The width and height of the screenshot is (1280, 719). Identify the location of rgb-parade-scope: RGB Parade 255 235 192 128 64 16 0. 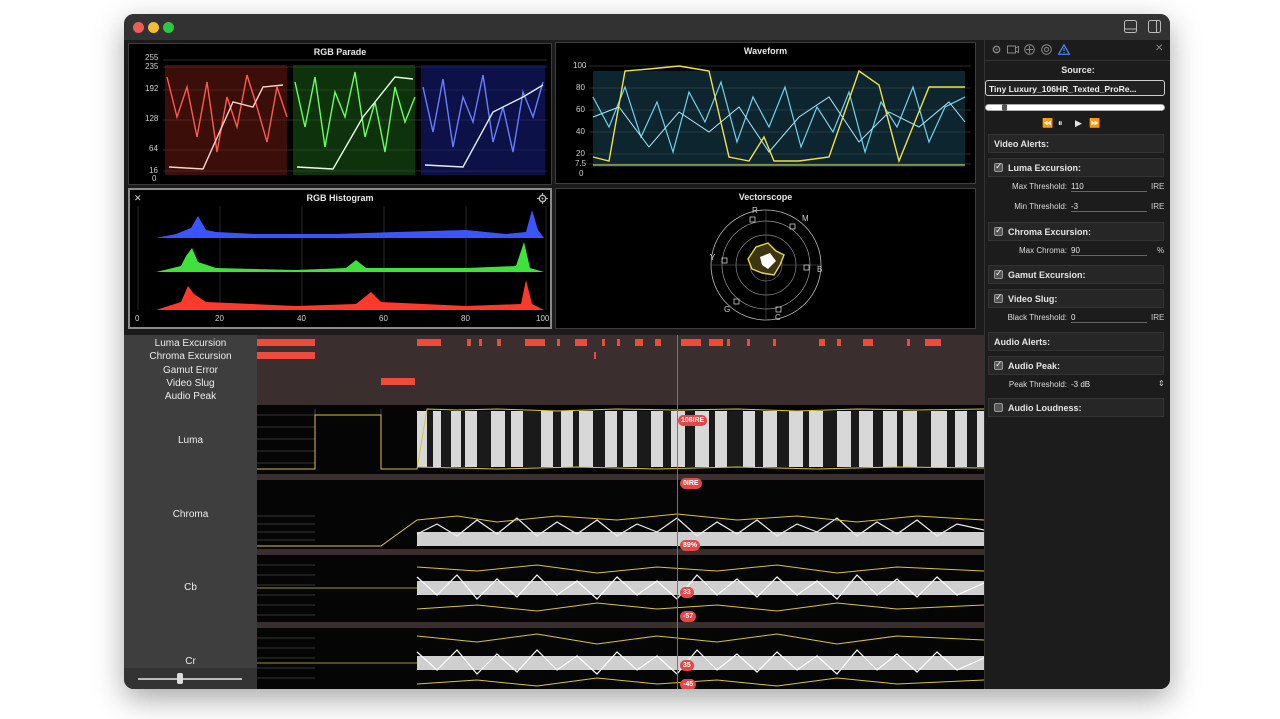
(340, 114).